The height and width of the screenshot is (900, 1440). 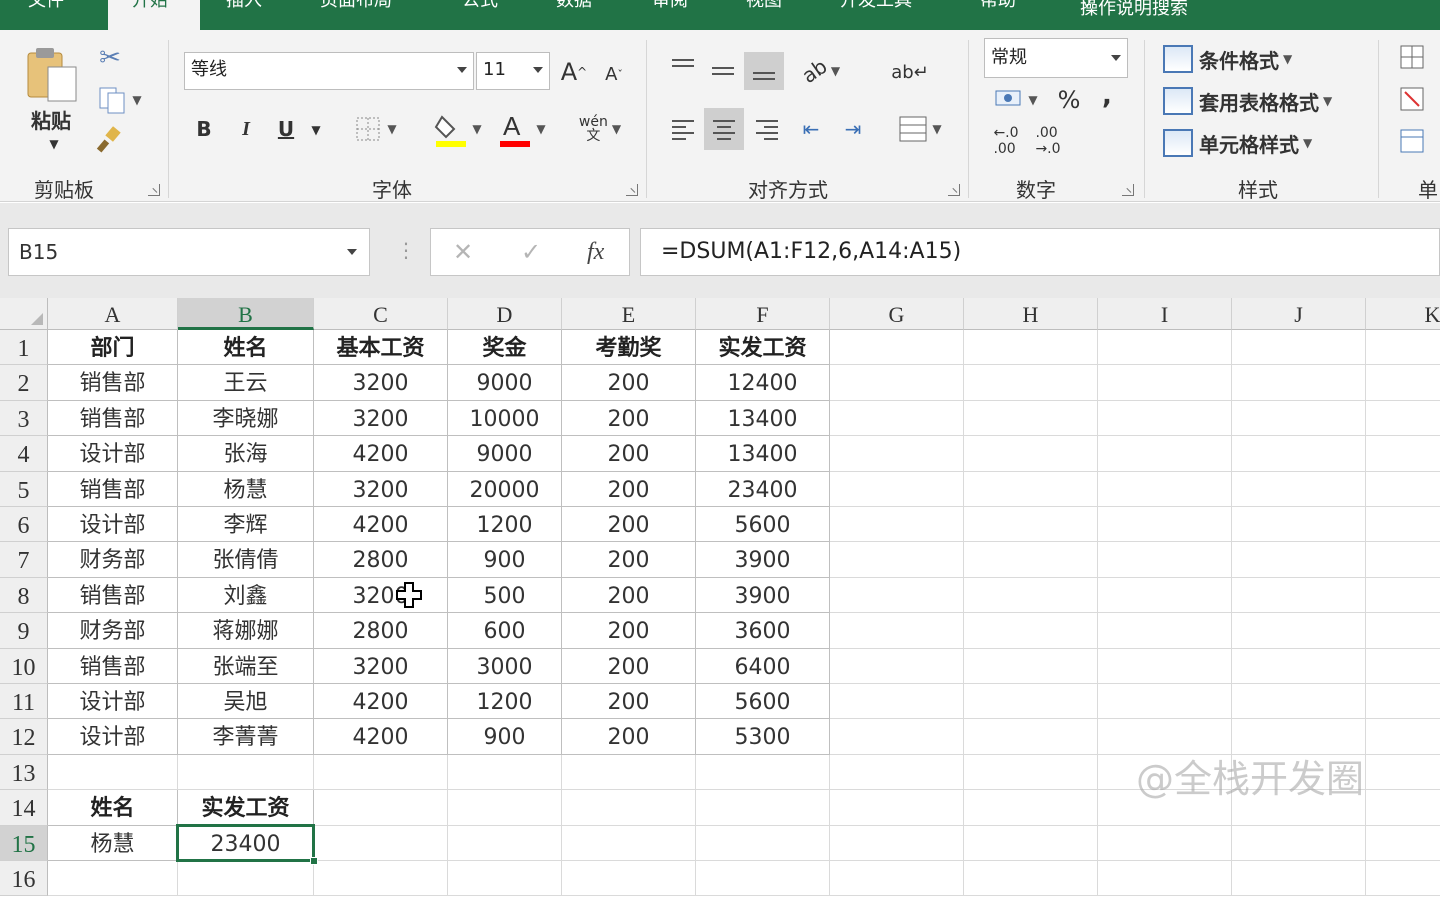 What do you see at coordinates (763, 314) in the screenshot?
I see `column-header-f: F` at bounding box center [763, 314].